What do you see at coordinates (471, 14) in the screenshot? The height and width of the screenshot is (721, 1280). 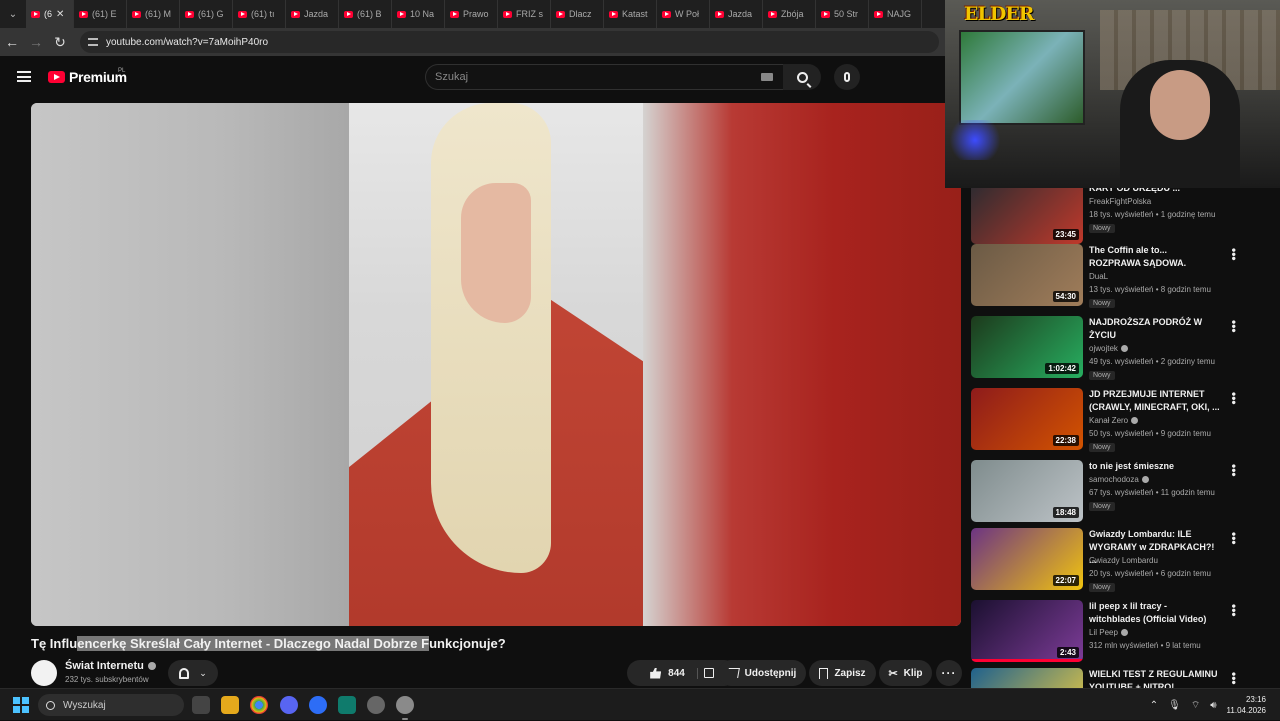 I see `browser-tab: Prawo` at bounding box center [471, 14].